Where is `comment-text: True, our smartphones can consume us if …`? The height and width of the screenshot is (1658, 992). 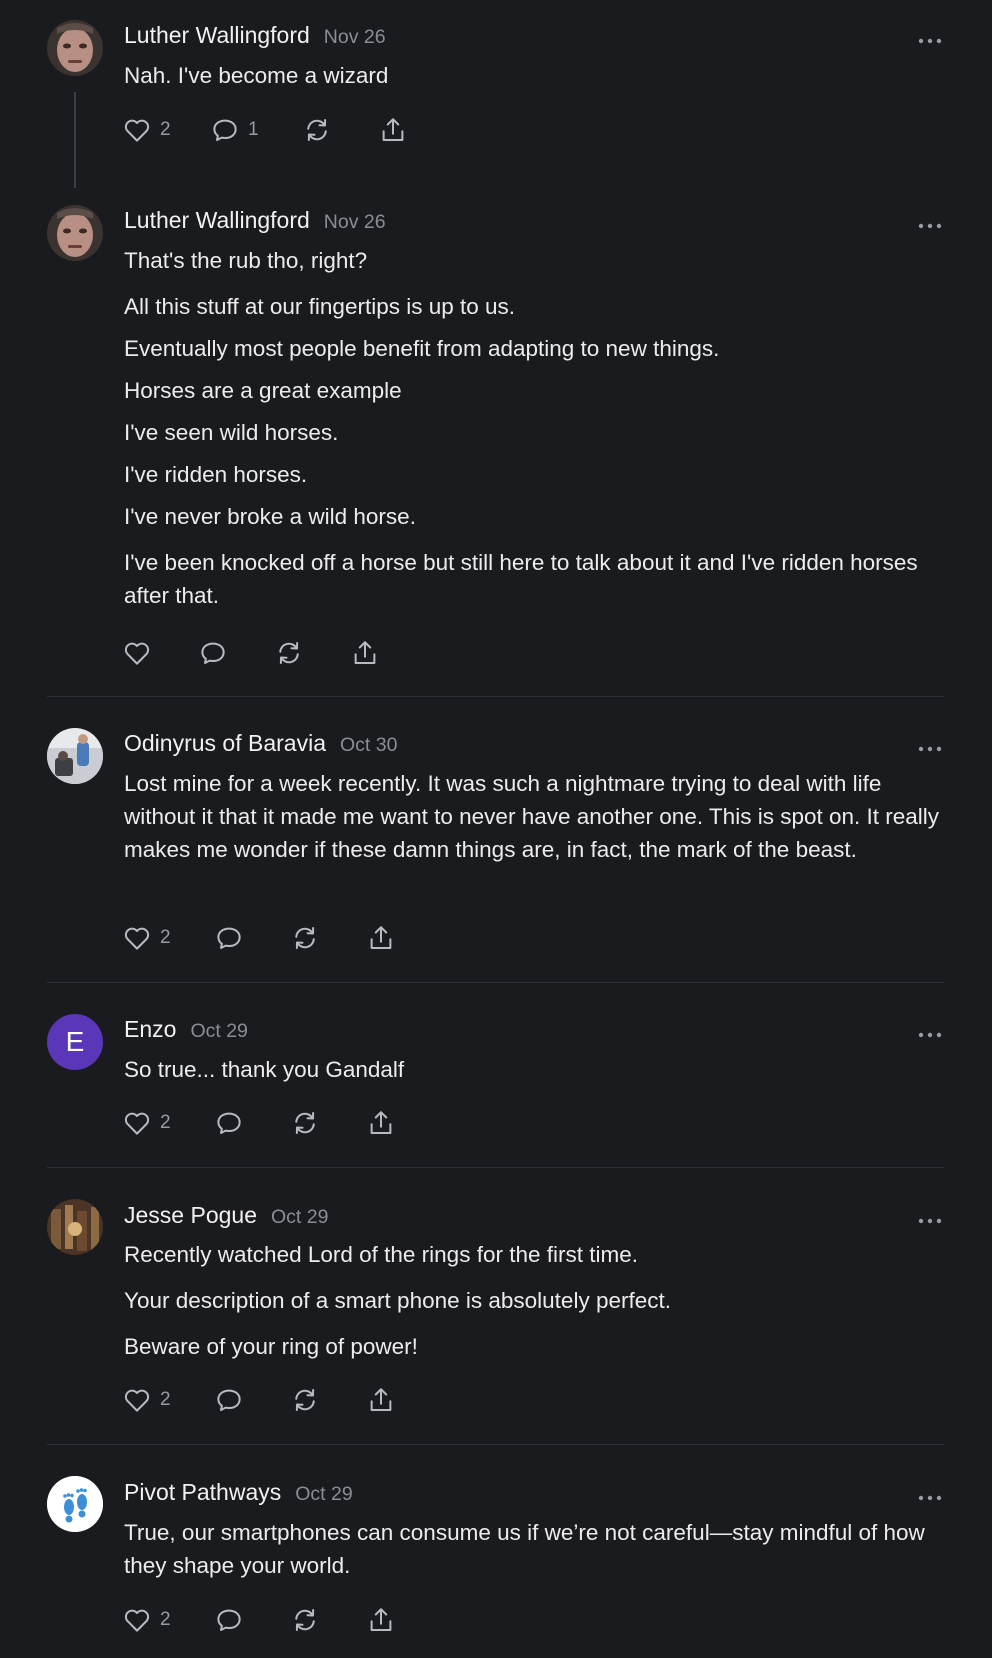 comment-text: True, our smartphones can consume us if … is located at coordinates (524, 1549).